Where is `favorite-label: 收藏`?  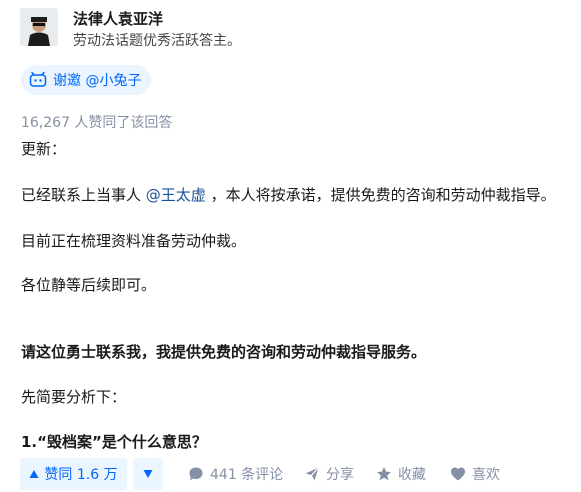 favorite-label: 收藏 is located at coordinates (412, 475).